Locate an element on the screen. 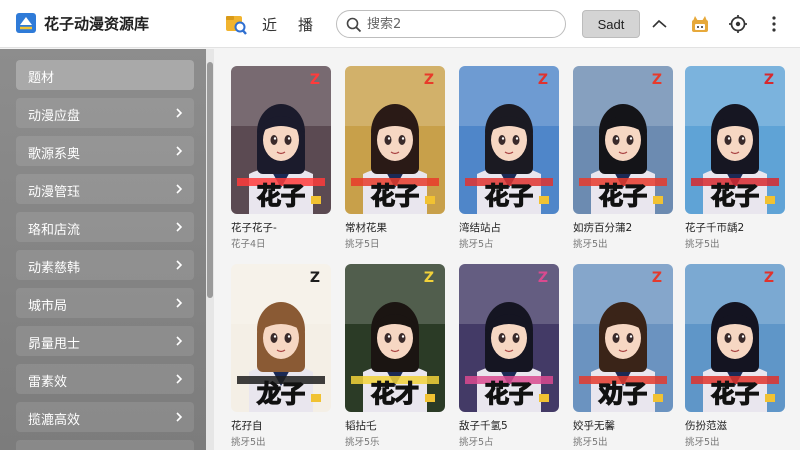 This screenshot has width=800, height=450. search-icon is located at coordinates (354, 25).